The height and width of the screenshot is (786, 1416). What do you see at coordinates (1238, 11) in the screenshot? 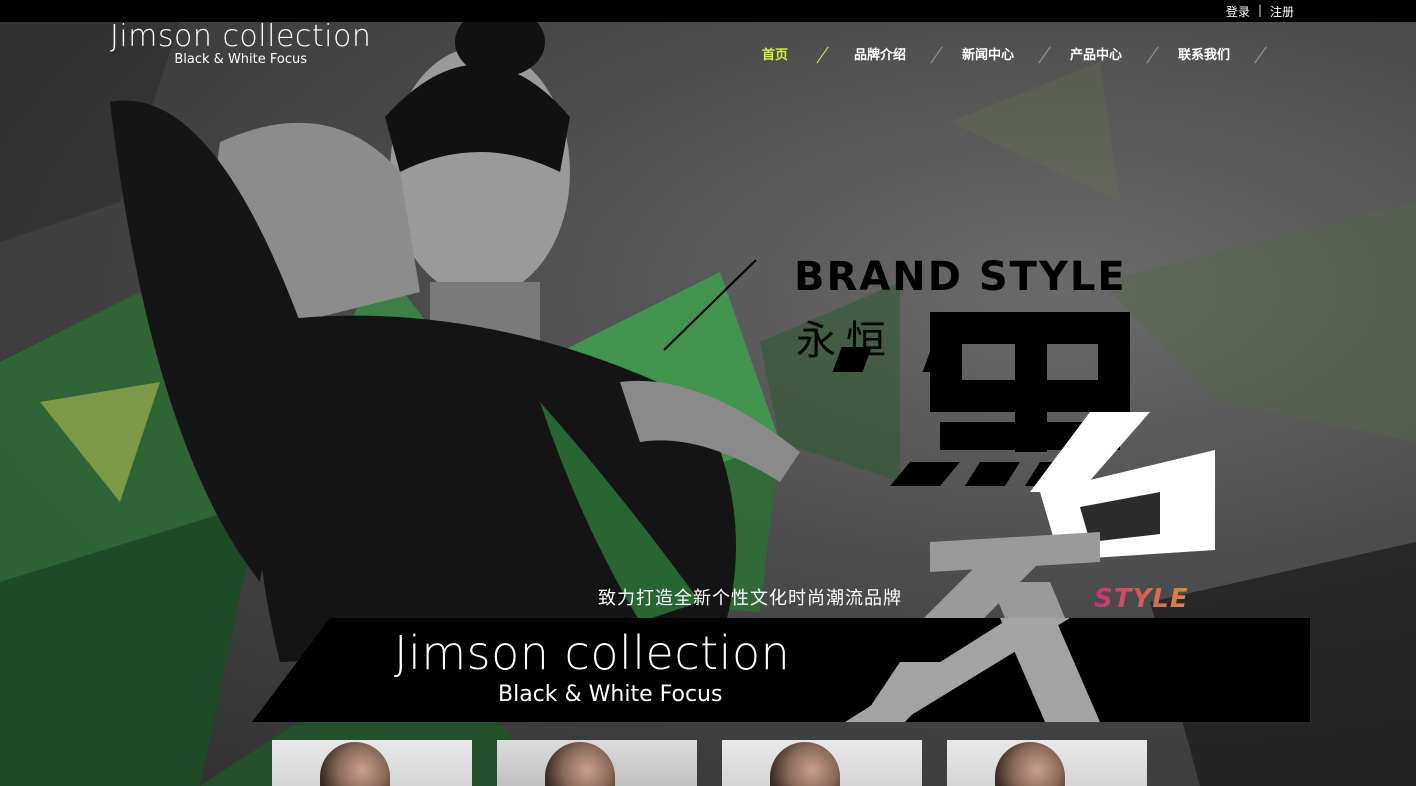
I see `login-link: 登录` at bounding box center [1238, 11].